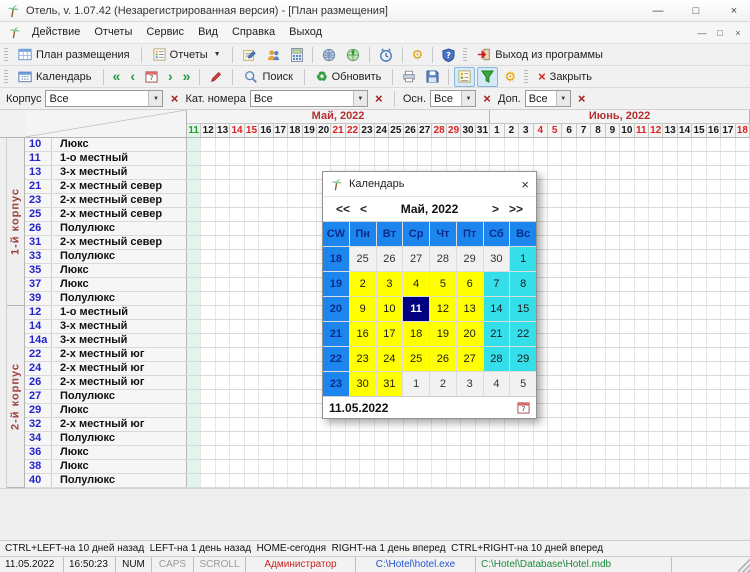 The image size is (750, 572). I want to click on calendar-day: 27, so click(469, 359).